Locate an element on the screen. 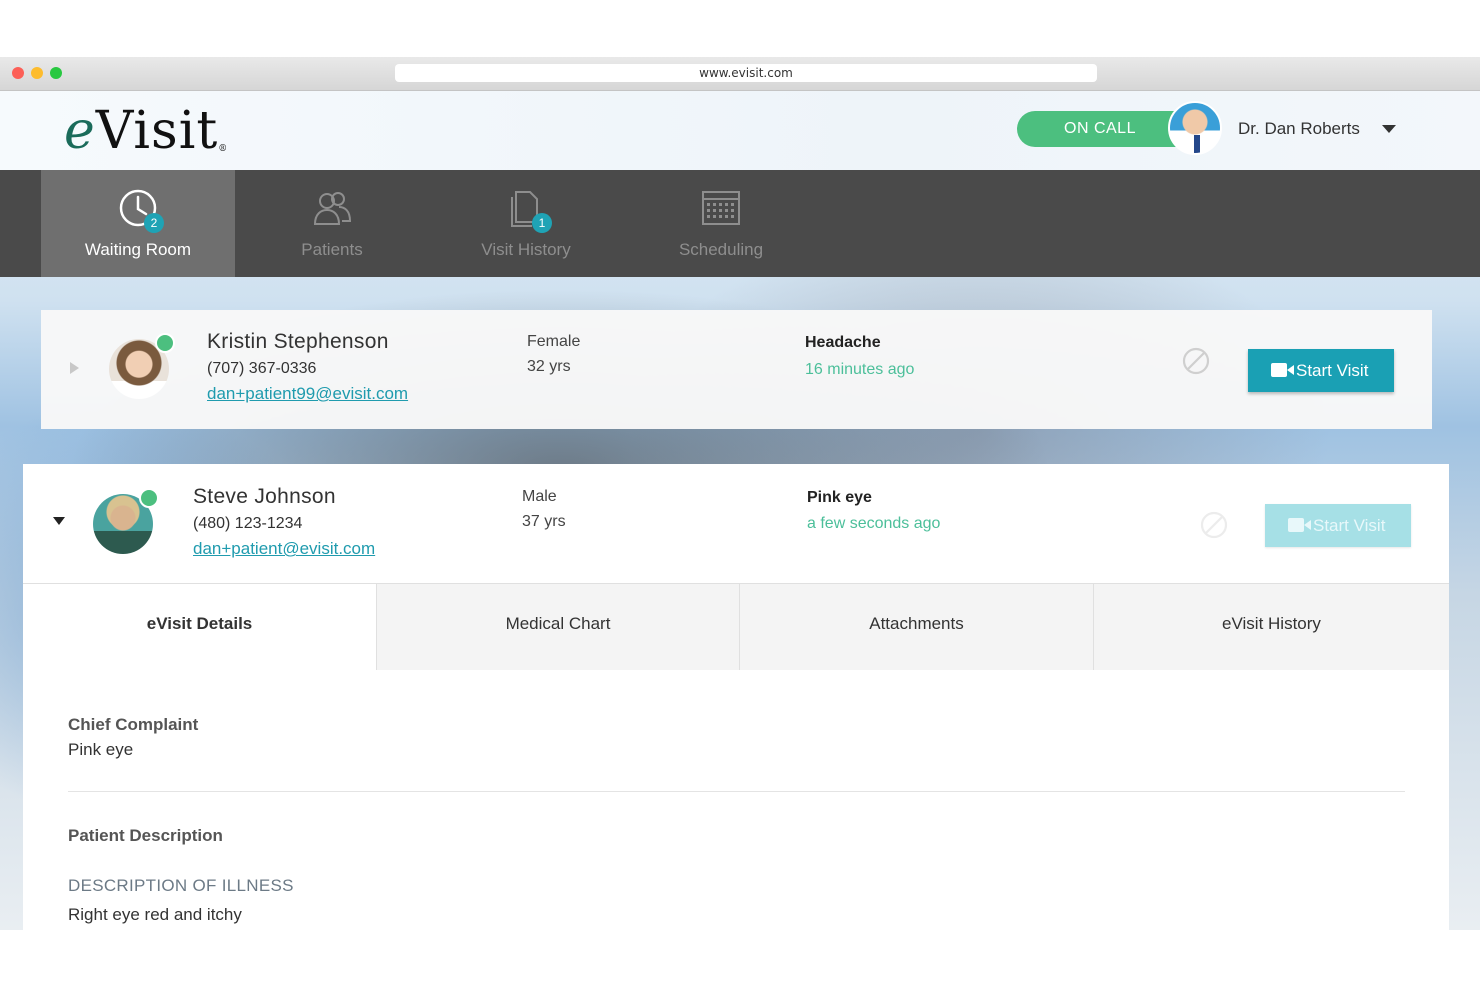 Image resolution: width=1480 pixels, height=987 pixels. description-of-illness-value: Right eye red and itchy is located at coordinates (155, 914).